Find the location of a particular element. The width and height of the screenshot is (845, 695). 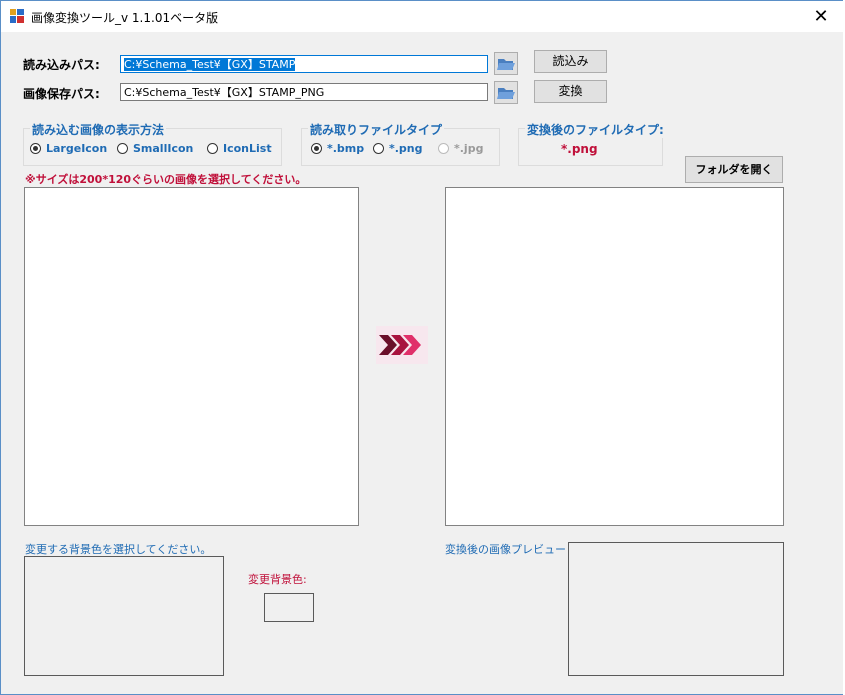

radio-jpg: *.jpg is located at coordinates (460, 148).